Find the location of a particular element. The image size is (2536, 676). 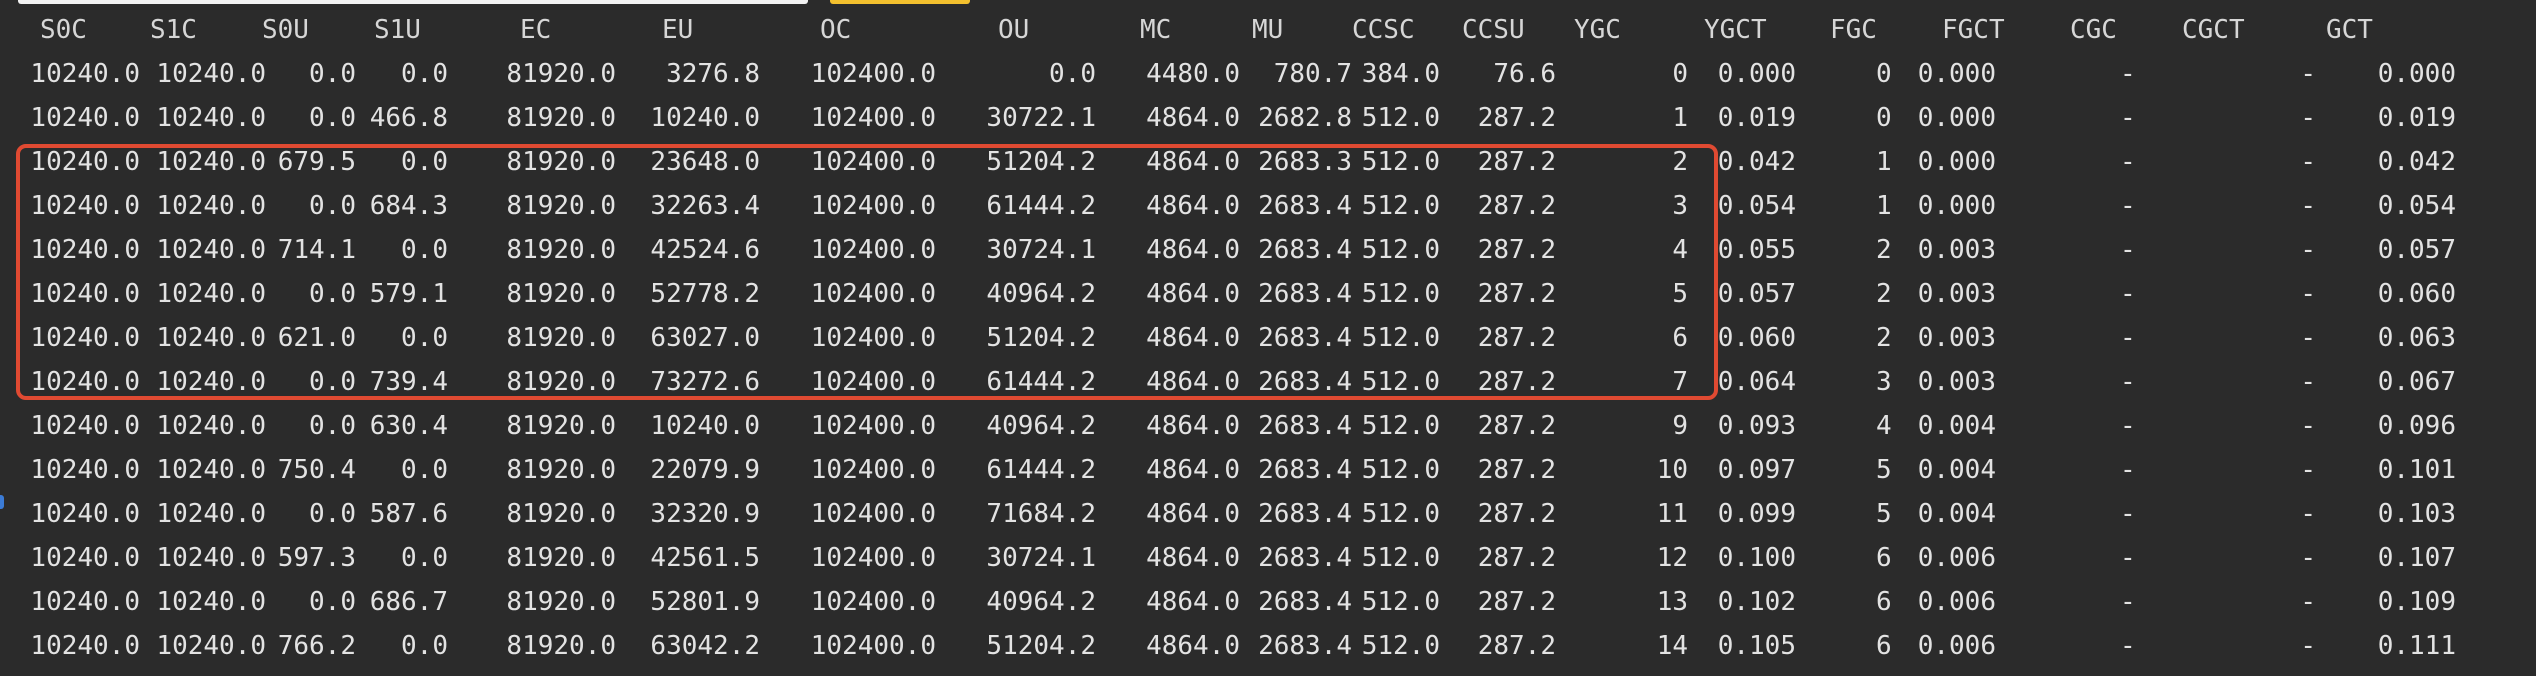

table-cell: 0.100 is located at coordinates (1756, 558).